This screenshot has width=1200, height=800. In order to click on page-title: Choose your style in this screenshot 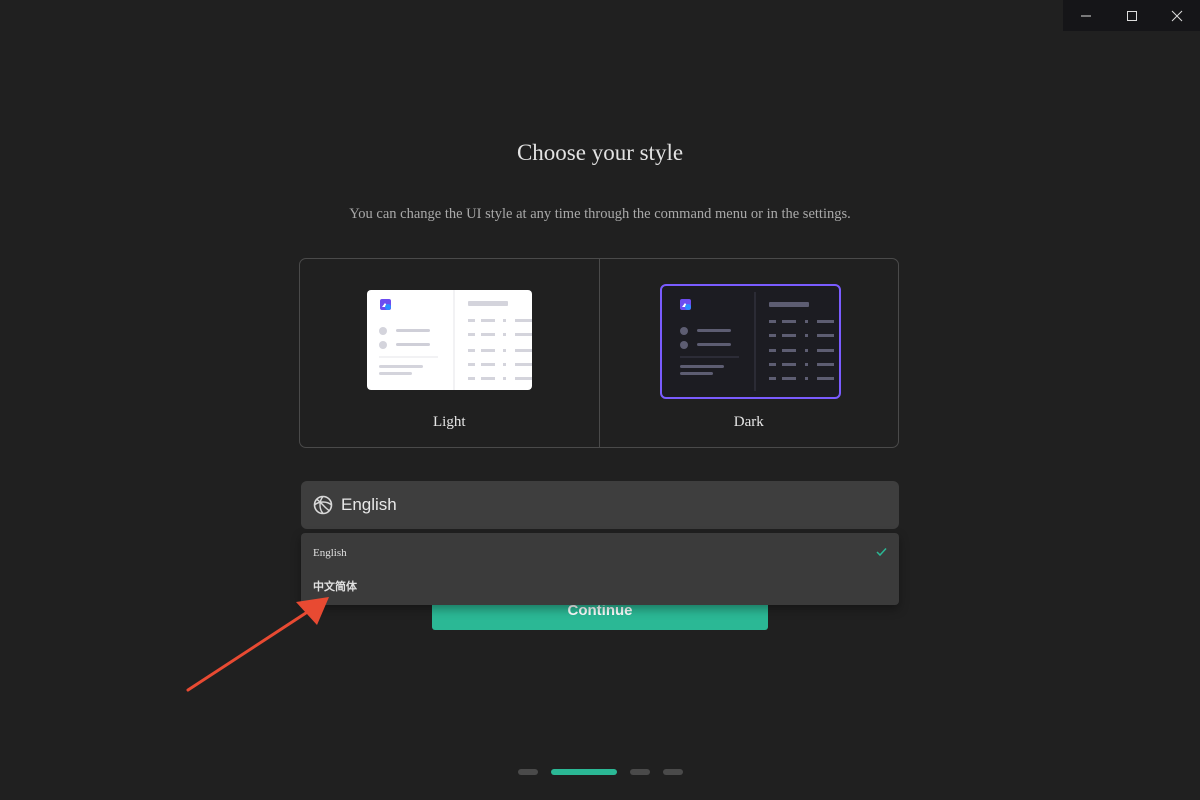, I will do `click(600, 152)`.